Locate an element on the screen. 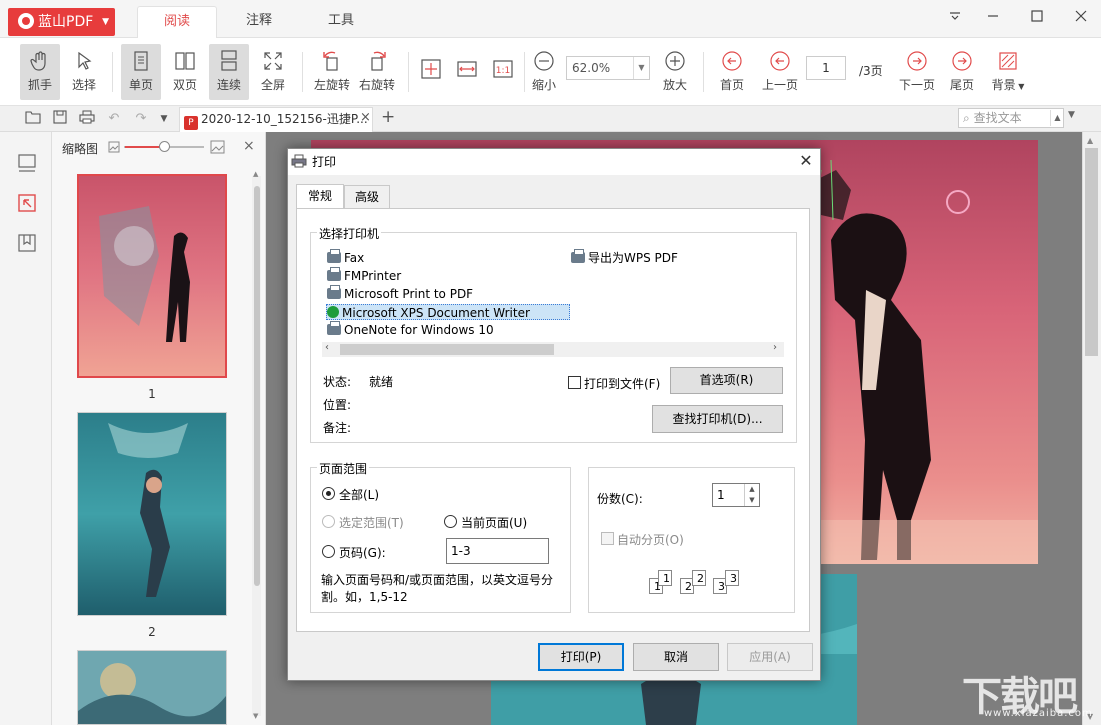 This screenshot has width=1101, height=725. zoom-in-button: 放大 is located at coordinates (675, 72).